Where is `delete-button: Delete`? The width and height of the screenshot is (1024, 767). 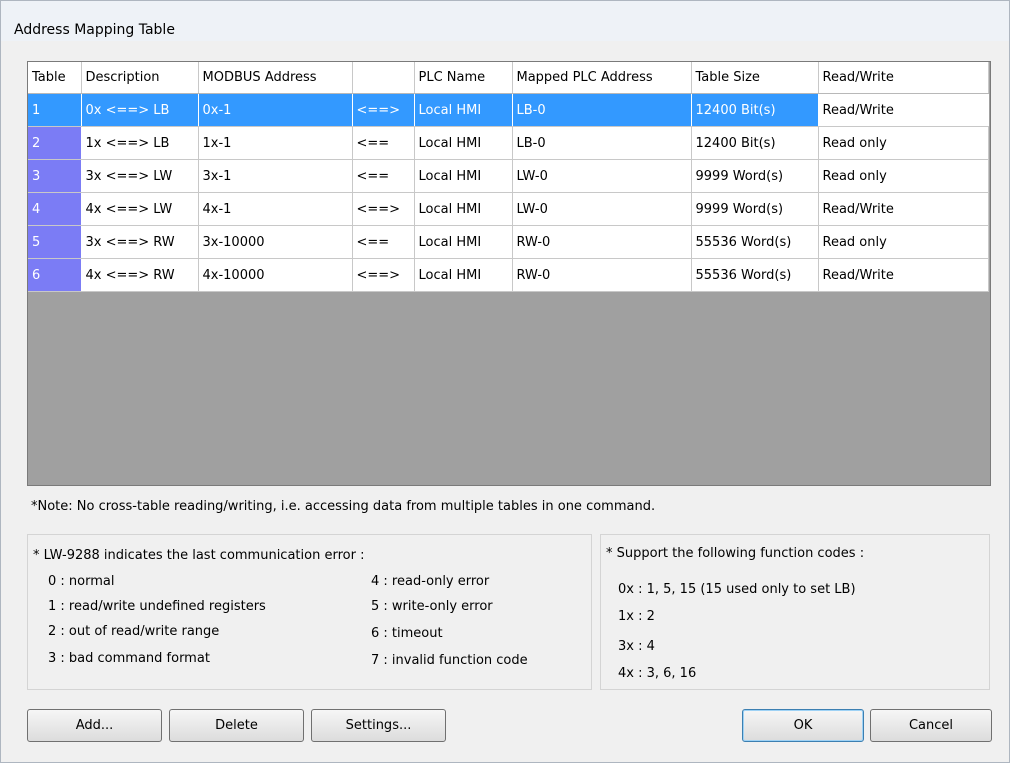 delete-button: Delete is located at coordinates (236, 725).